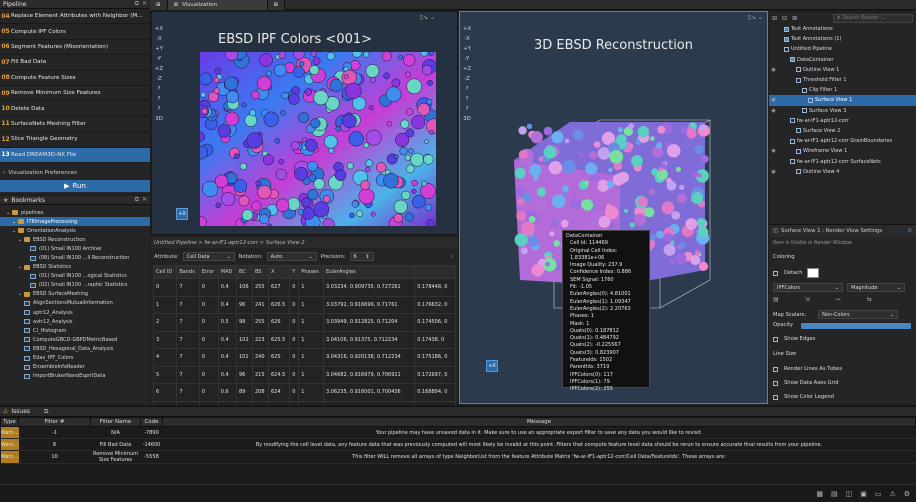 The width and height of the screenshot is (916, 502). What do you see at coordinates (75, 222) in the screenshot?
I see `bookmark-item: ⌄ ITKImageProcessing` at bounding box center [75, 222].